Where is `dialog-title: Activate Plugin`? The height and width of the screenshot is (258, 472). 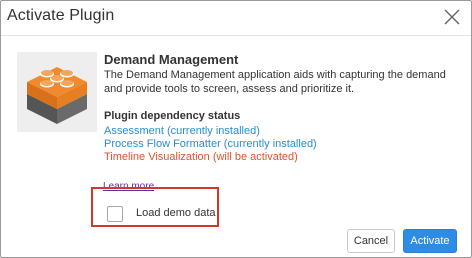
dialog-title: Activate Plugin is located at coordinates (61, 15).